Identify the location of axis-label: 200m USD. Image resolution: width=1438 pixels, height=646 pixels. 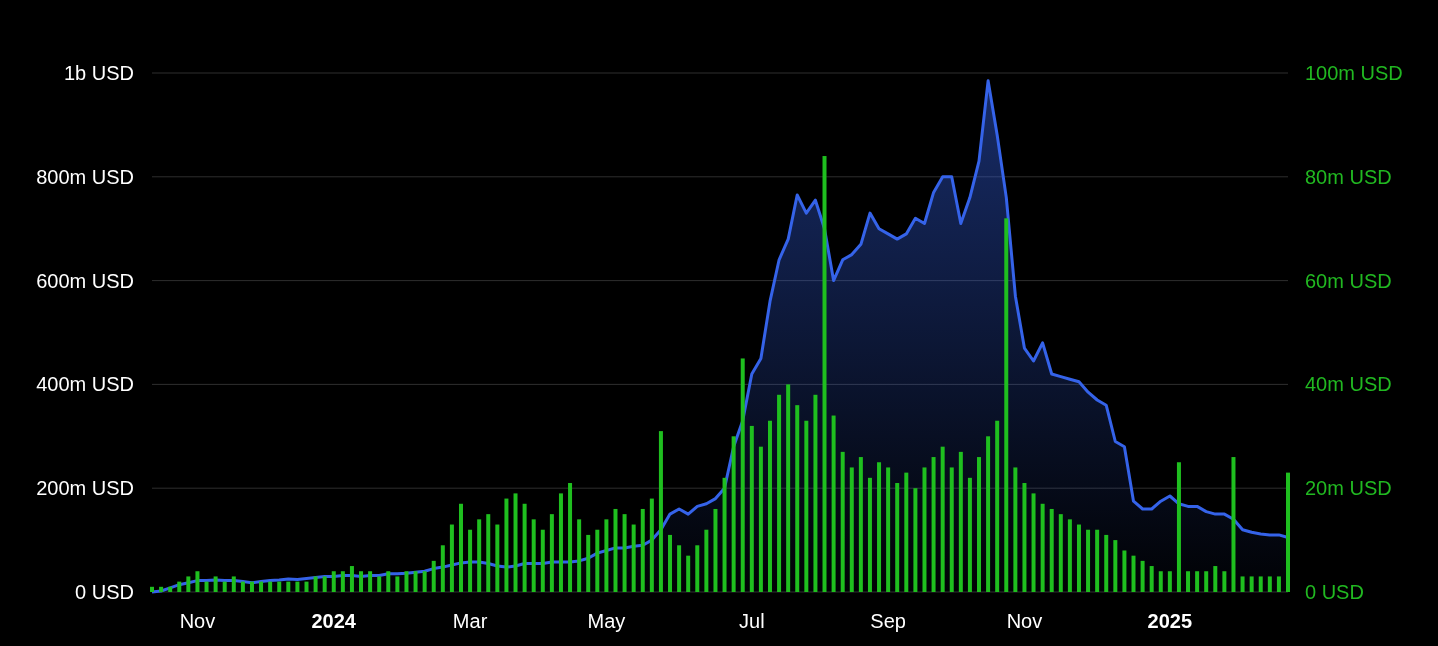
(85, 488).